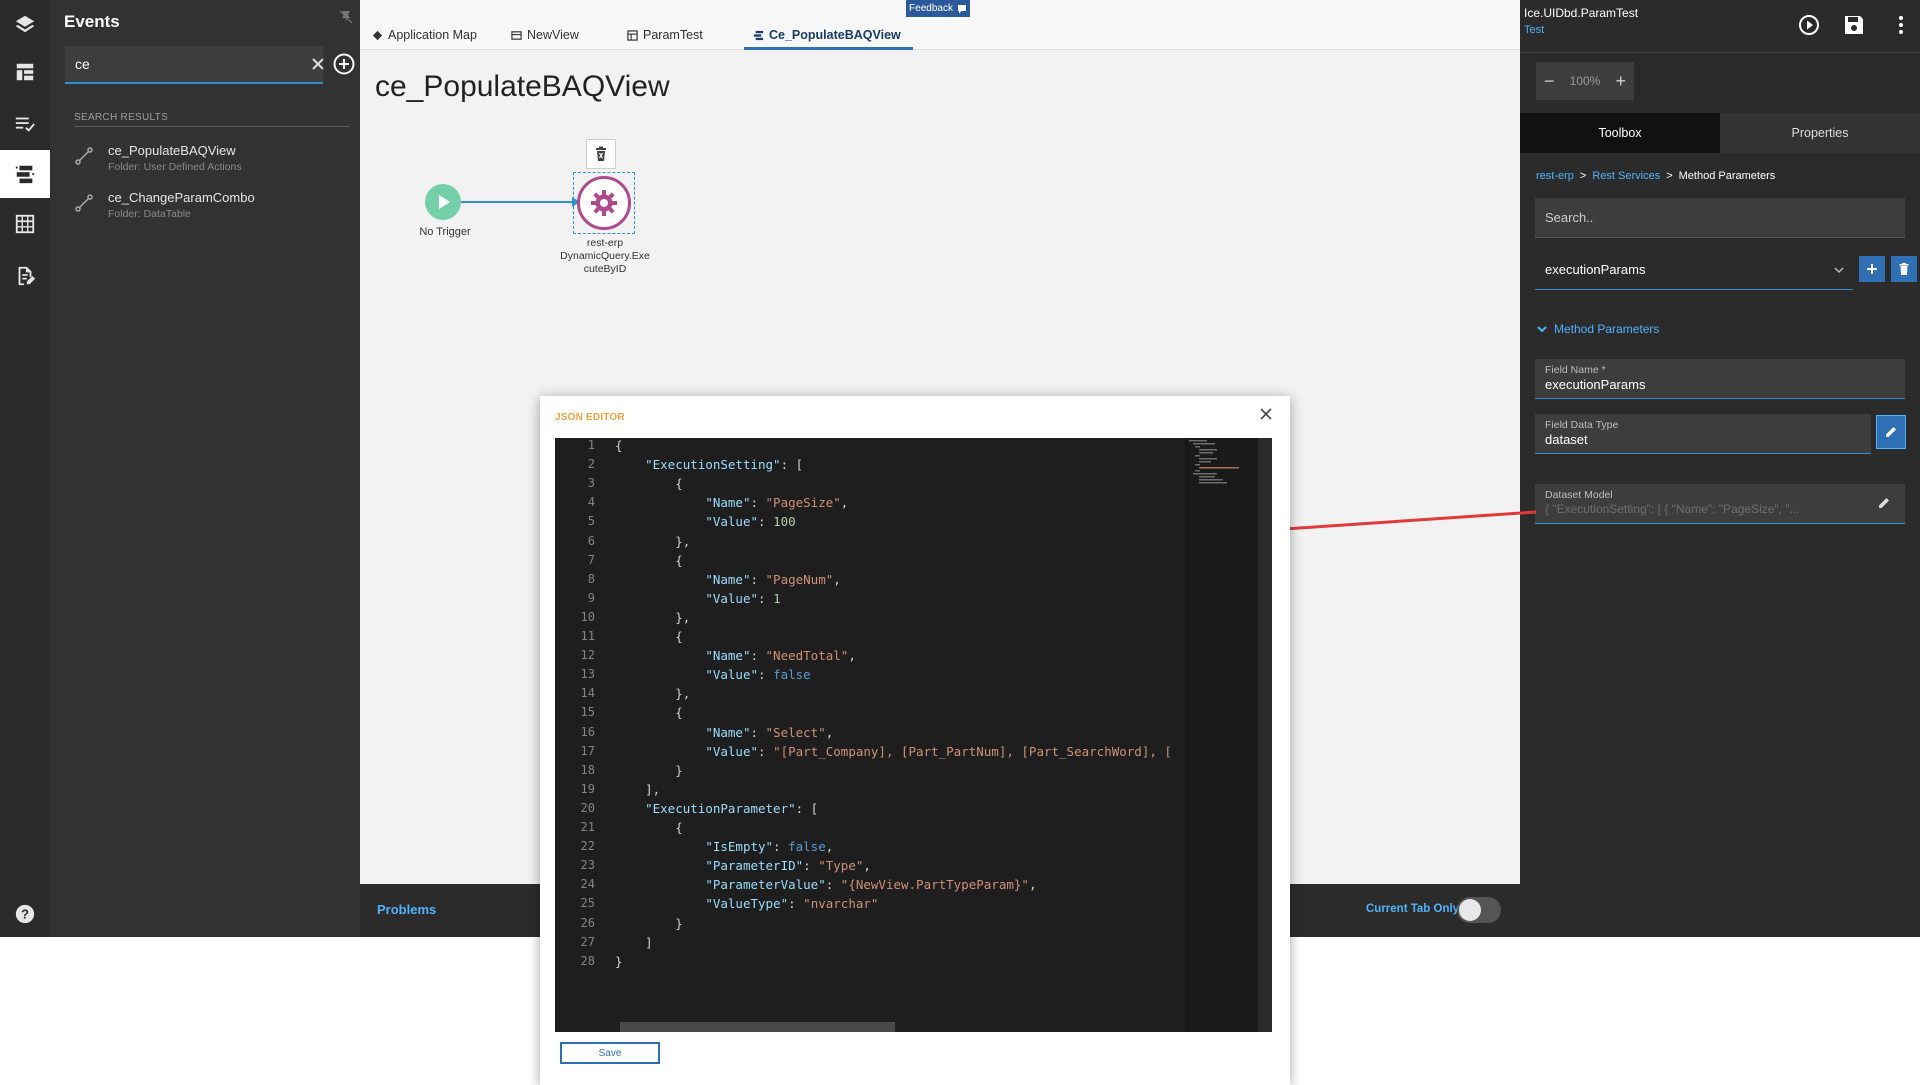 The width and height of the screenshot is (1920, 1085). Describe the element at coordinates (1884, 503) in the screenshot. I see `pencil-icon` at that location.